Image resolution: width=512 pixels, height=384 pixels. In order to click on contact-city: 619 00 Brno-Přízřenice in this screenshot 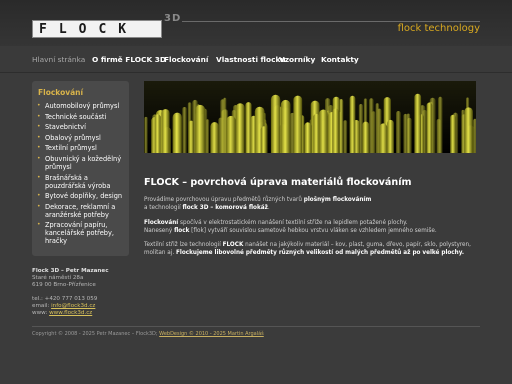, I will do `click(64, 285)`.